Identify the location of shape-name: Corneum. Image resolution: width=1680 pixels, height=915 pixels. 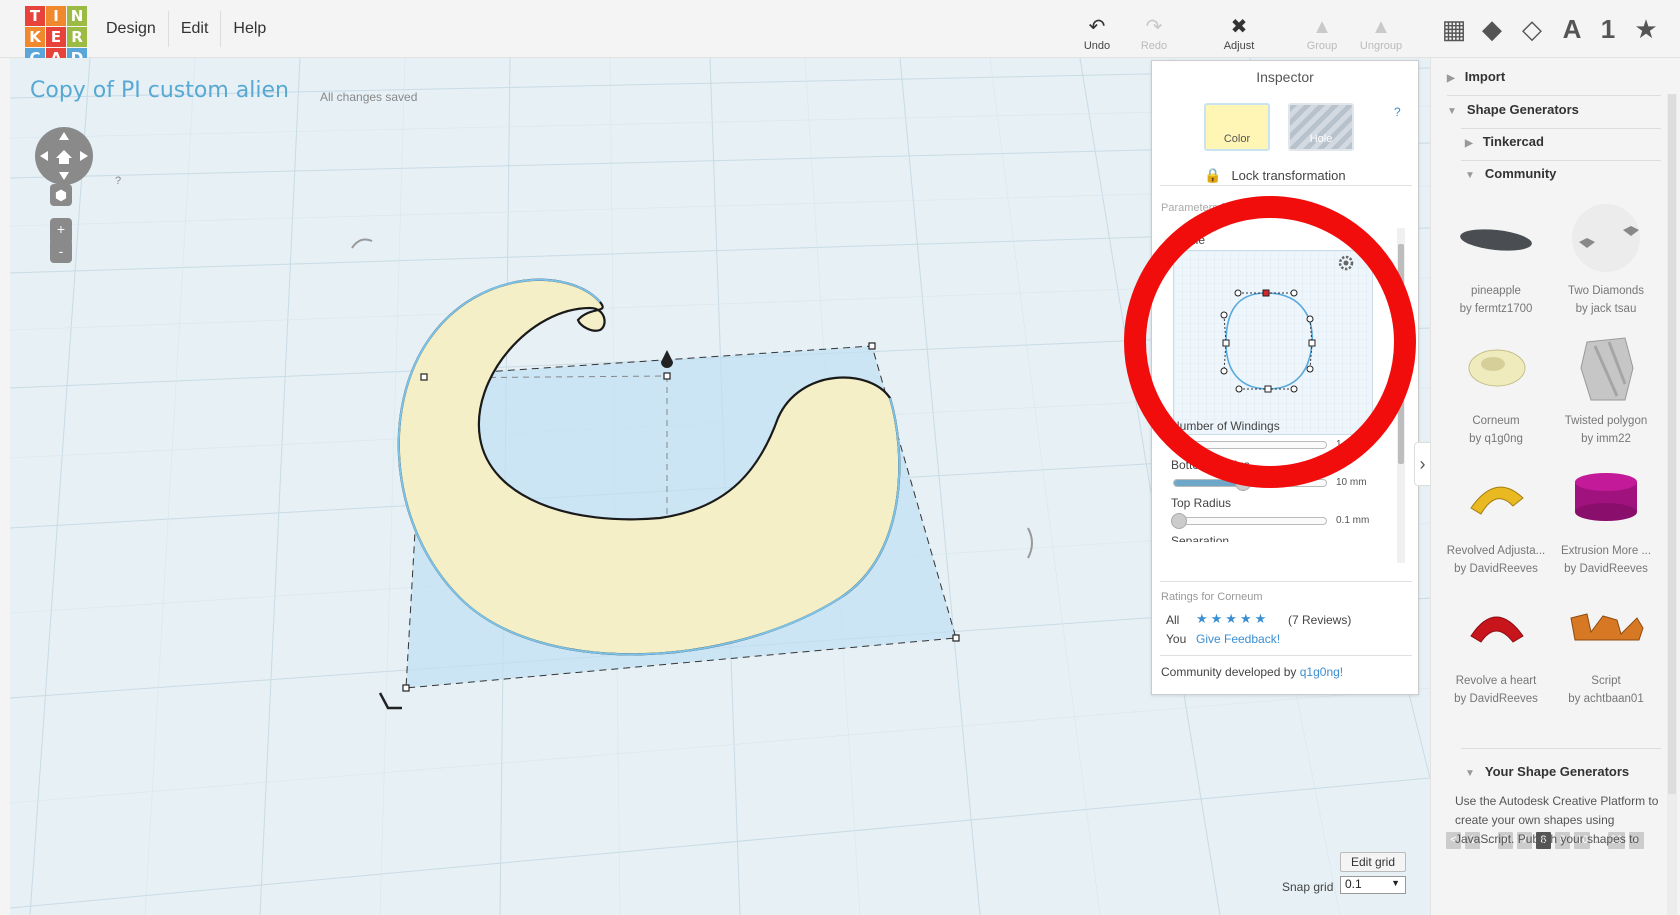
(1496, 421).